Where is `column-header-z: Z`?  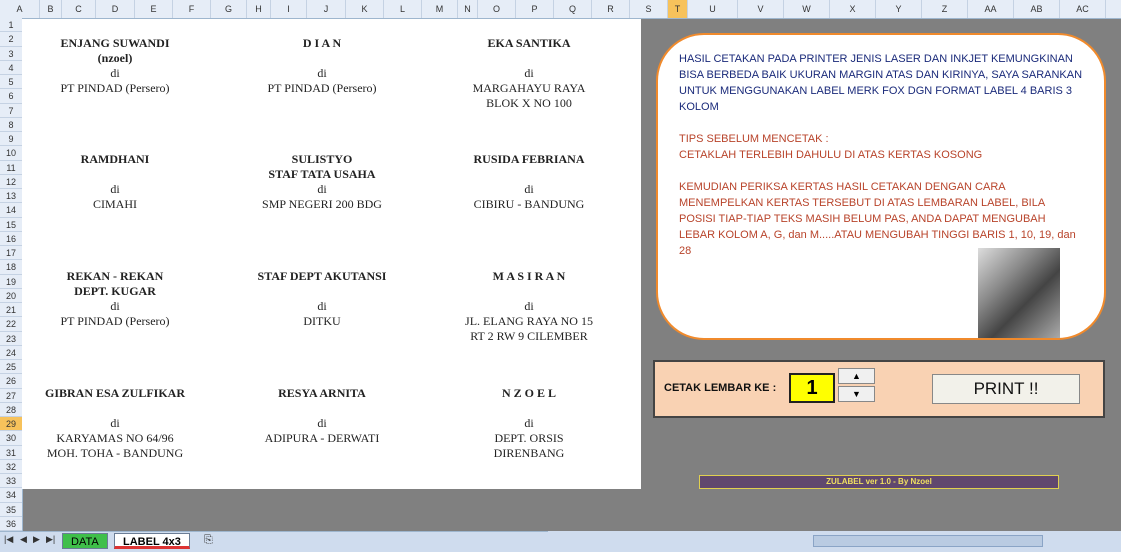 column-header-z: Z is located at coordinates (945, 9).